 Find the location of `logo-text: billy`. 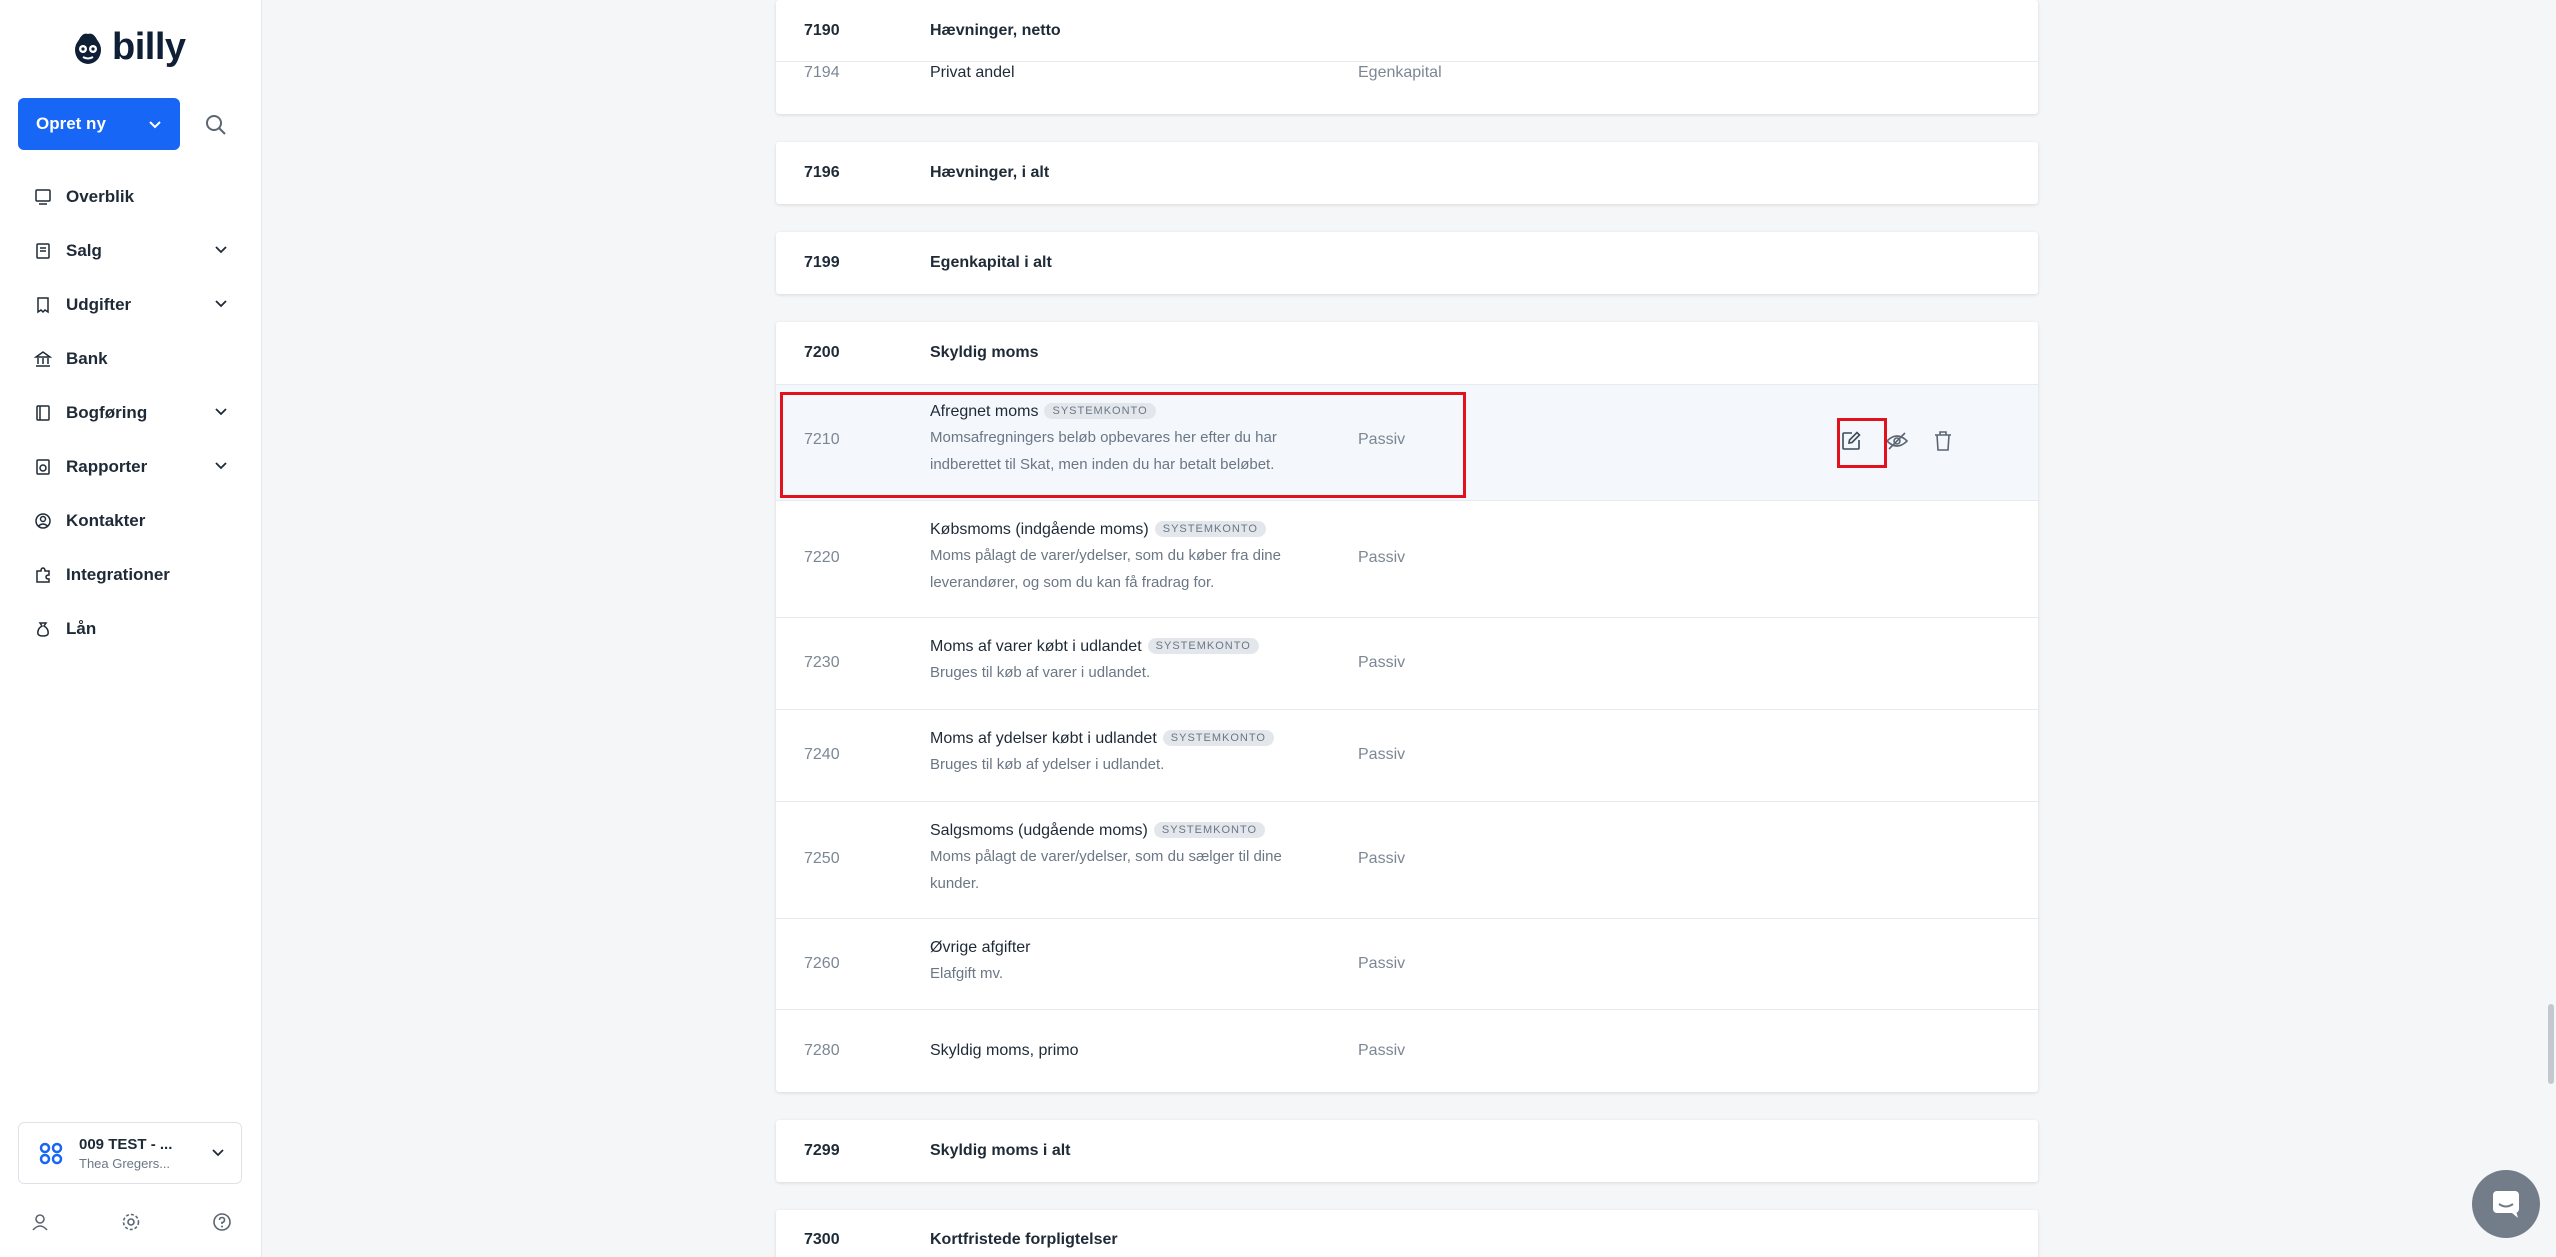

logo-text: billy is located at coordinates (149, 47).